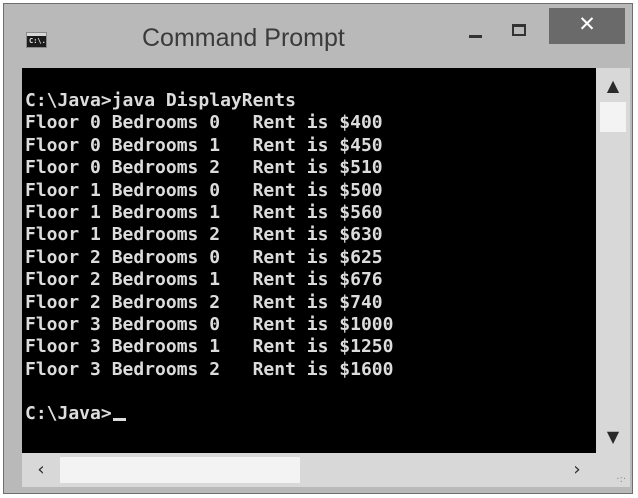  I want to click on console-line: Floor 3 Bedrooms 2 Rent is $1600, so click(209, 369).